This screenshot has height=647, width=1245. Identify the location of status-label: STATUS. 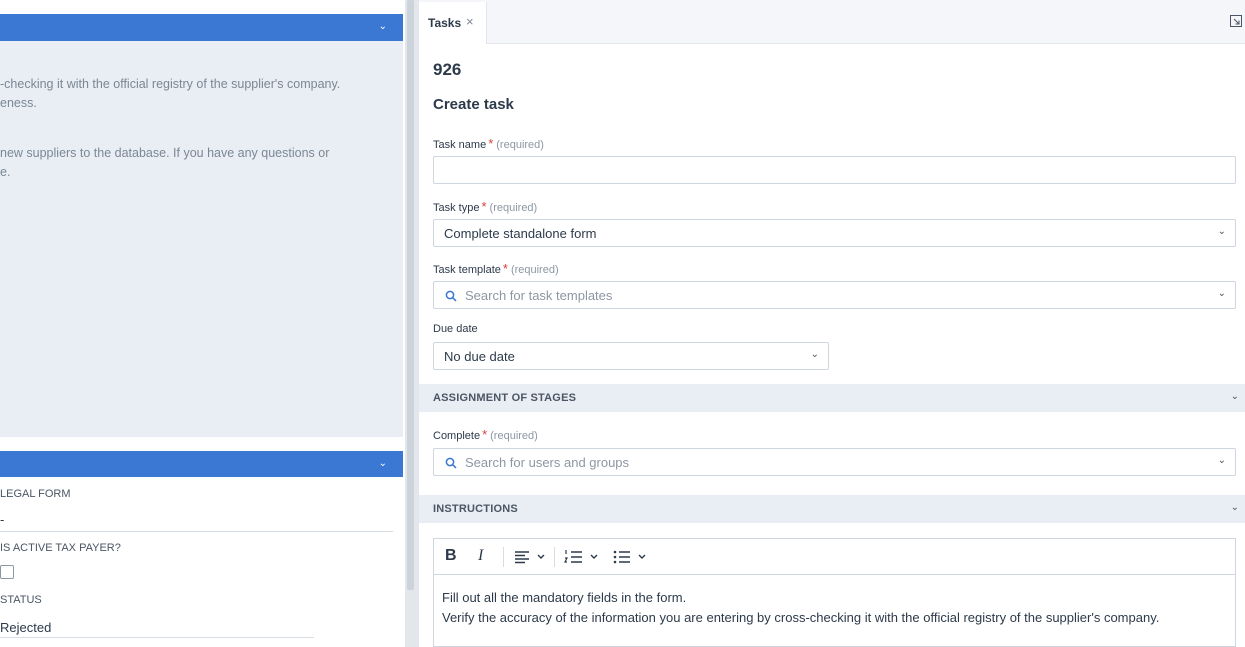
(21, 600).